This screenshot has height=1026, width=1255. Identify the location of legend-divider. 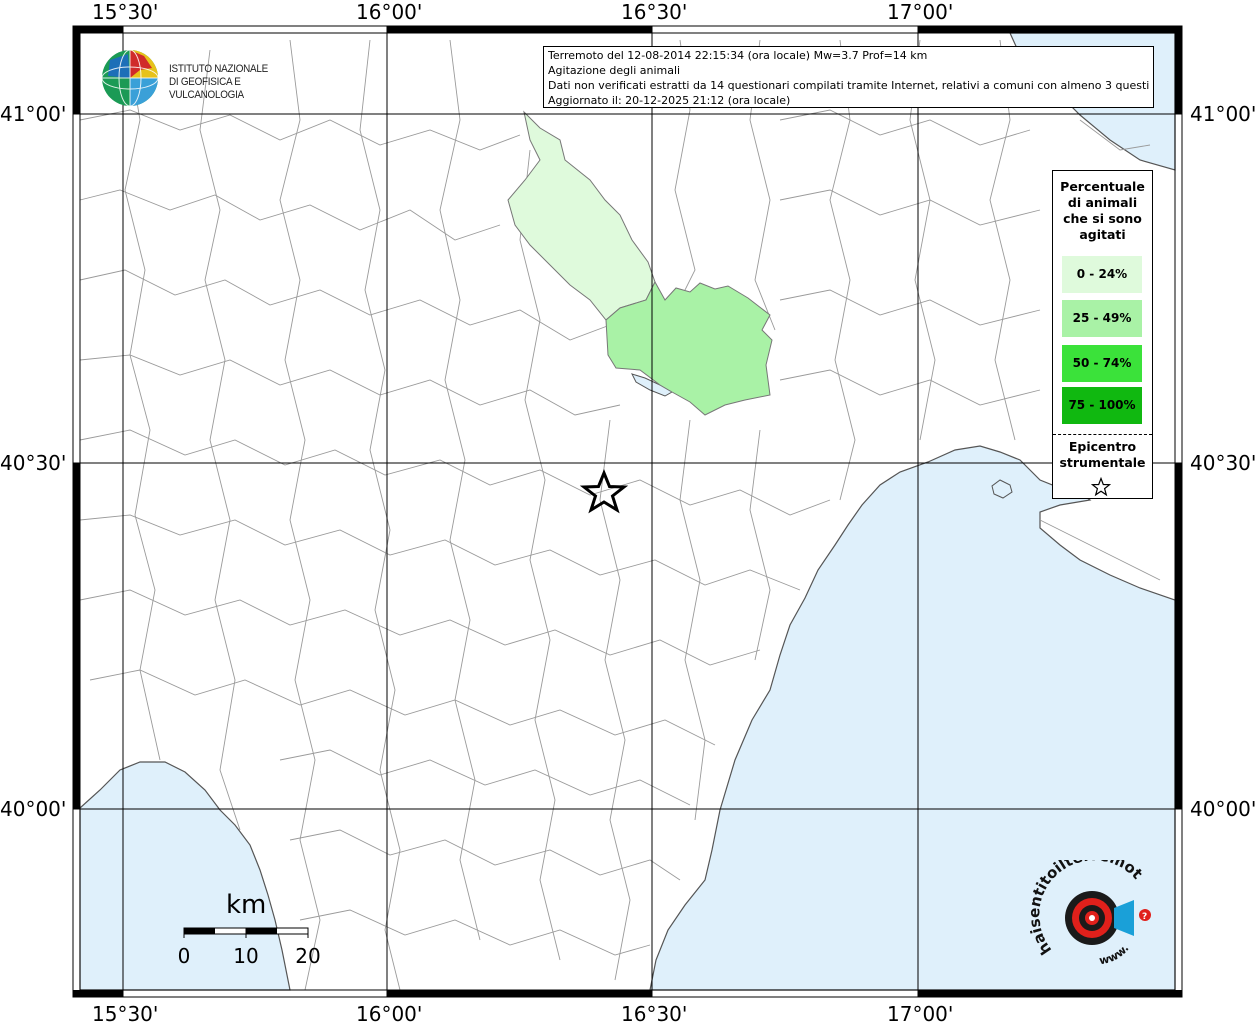
(1102, 434).